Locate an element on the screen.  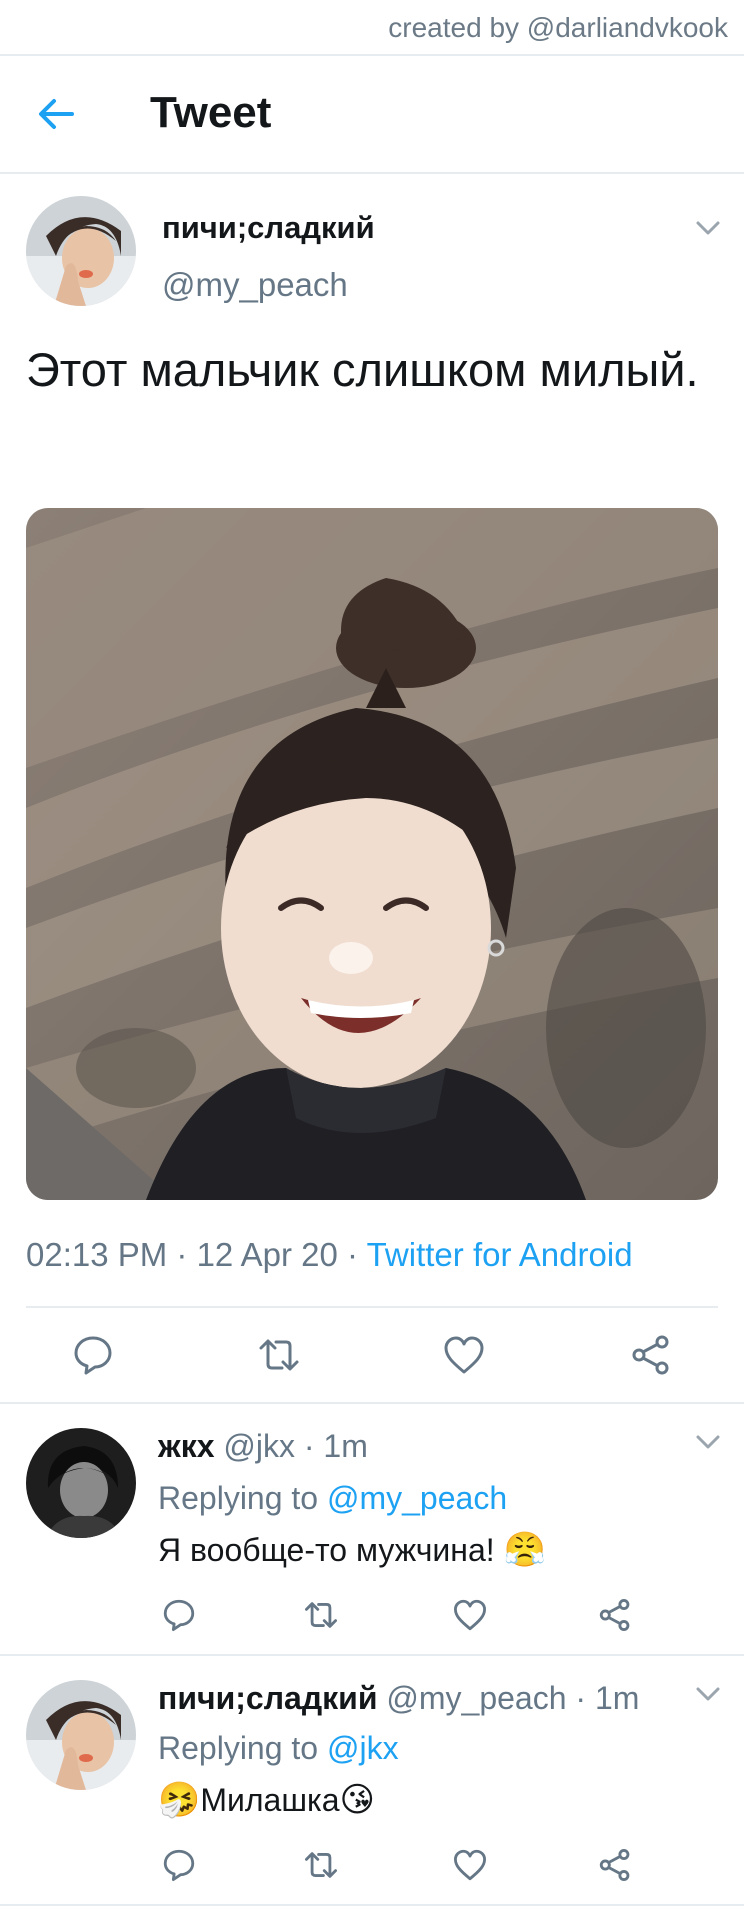
reply-author-name: жкх is located at coordinates (186, 1446).